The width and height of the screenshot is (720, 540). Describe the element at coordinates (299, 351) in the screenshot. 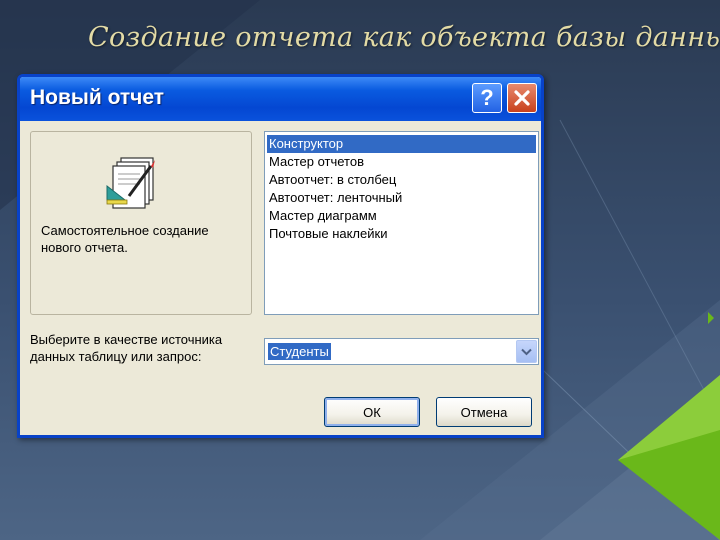

I see `data-source-value: Студенты` at that location.